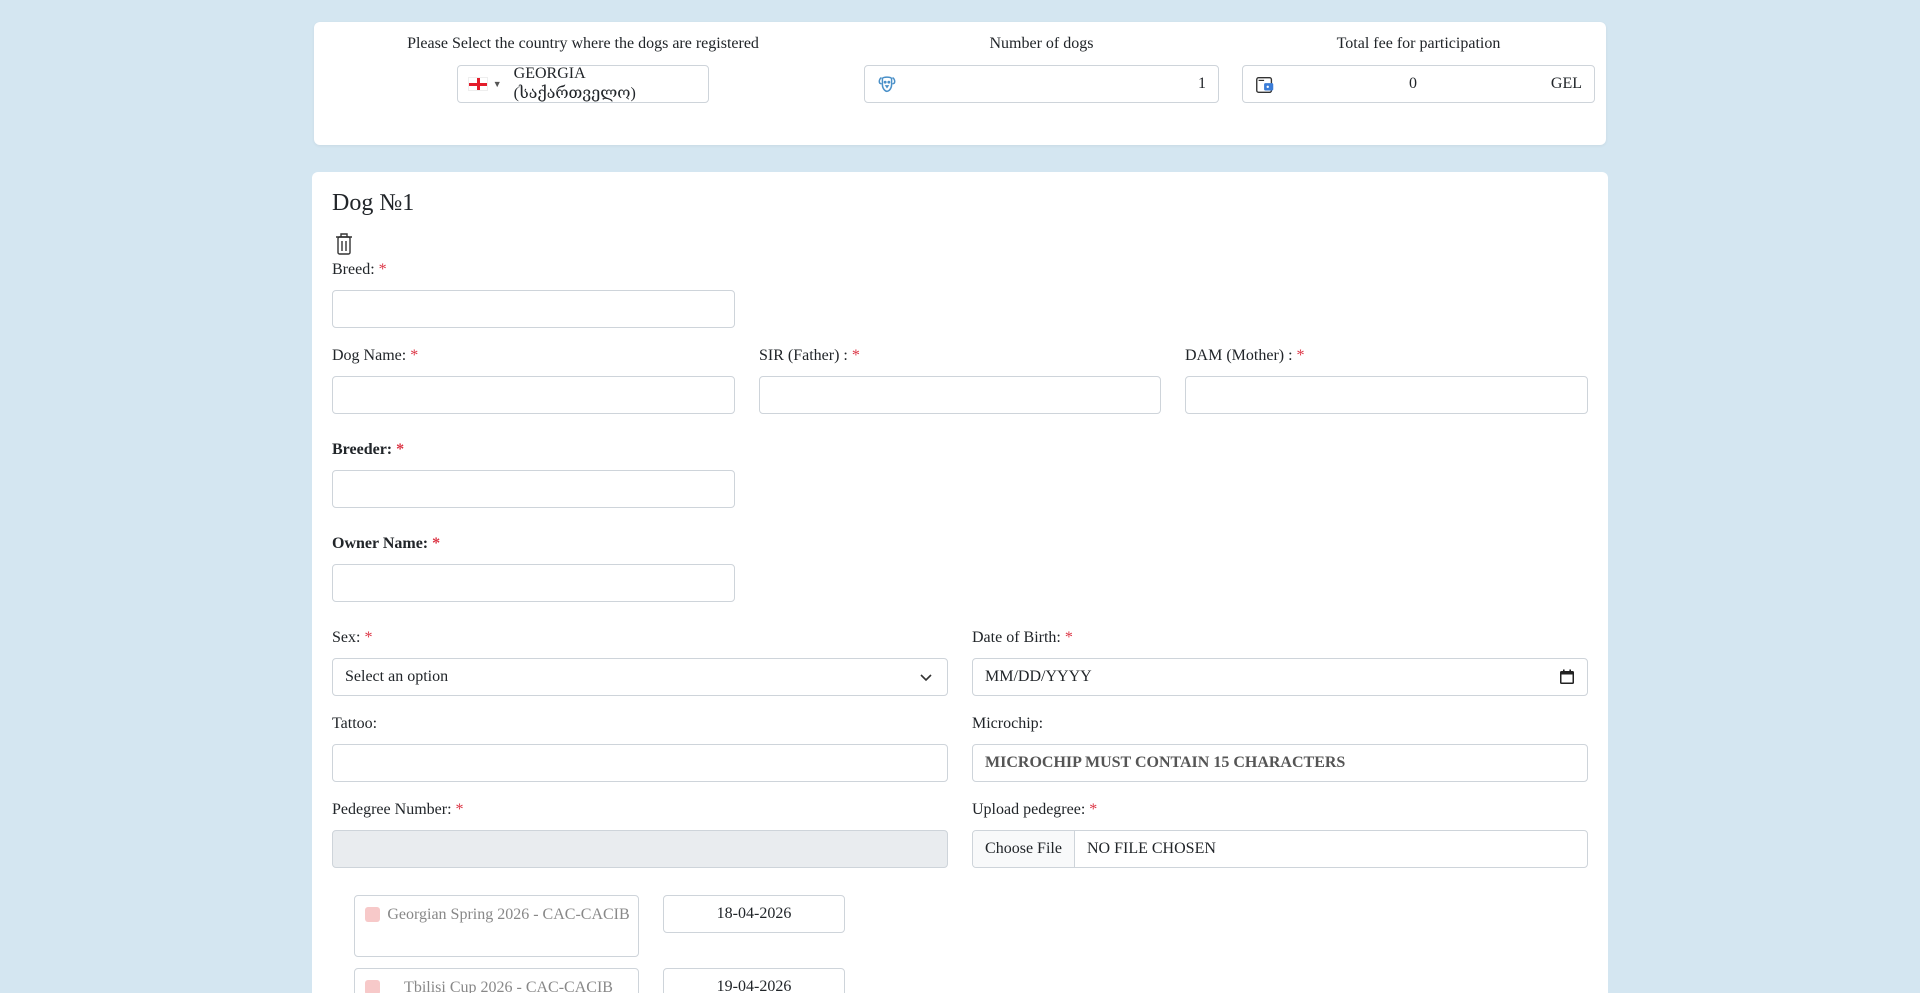 This screenshot has width=1920, height=993. I want to click on owner-label-text: Owner Name:, so click(380, 543).